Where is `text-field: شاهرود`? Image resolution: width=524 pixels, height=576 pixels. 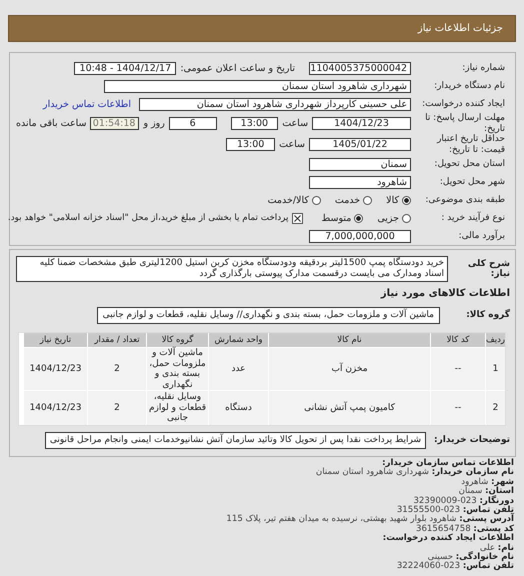
text-field: شاهرود is located at coordinates (360, 182).